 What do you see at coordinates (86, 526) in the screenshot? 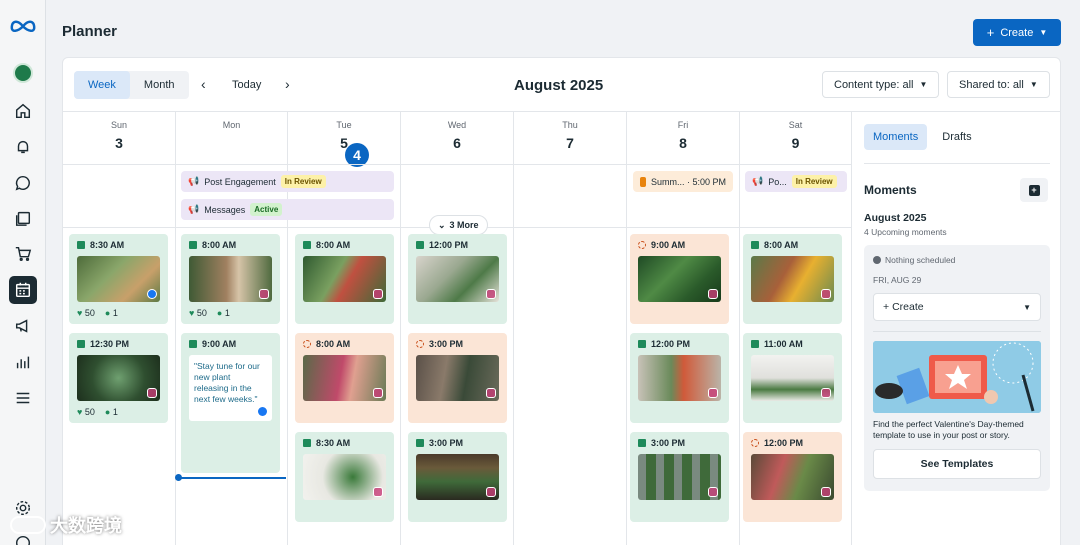
I see `watermark-text: 大数跨境` at bounding box center [86, 526].